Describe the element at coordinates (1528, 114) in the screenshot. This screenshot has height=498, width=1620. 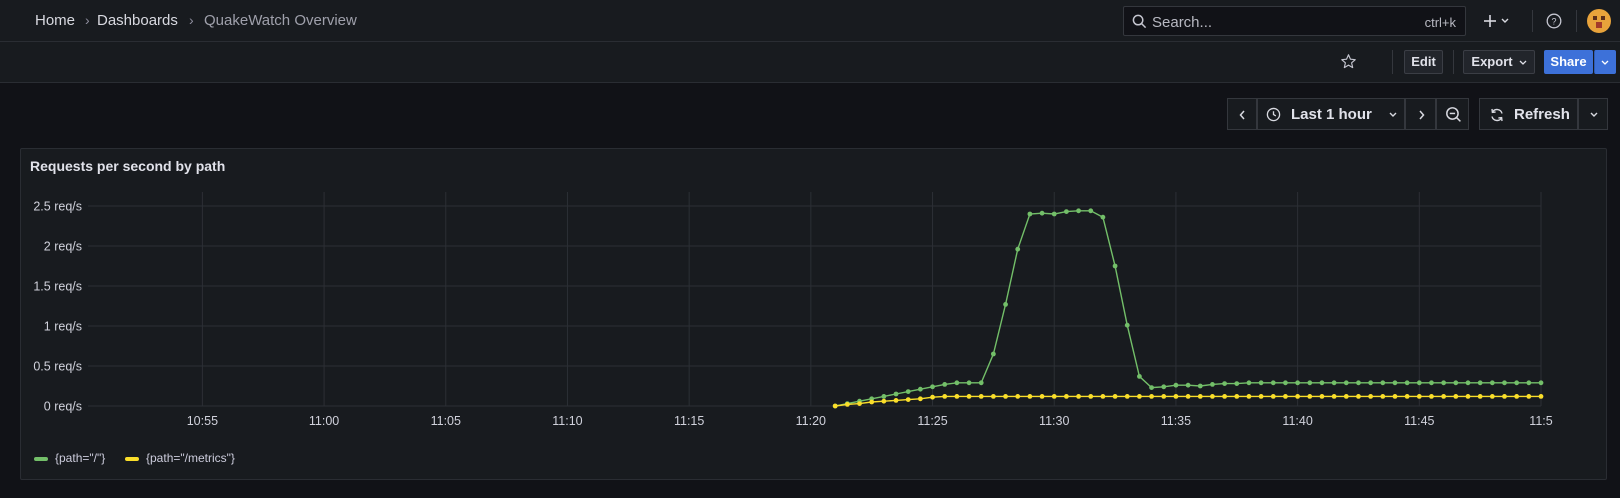
I see `refresh-button: Refresh` at that location.